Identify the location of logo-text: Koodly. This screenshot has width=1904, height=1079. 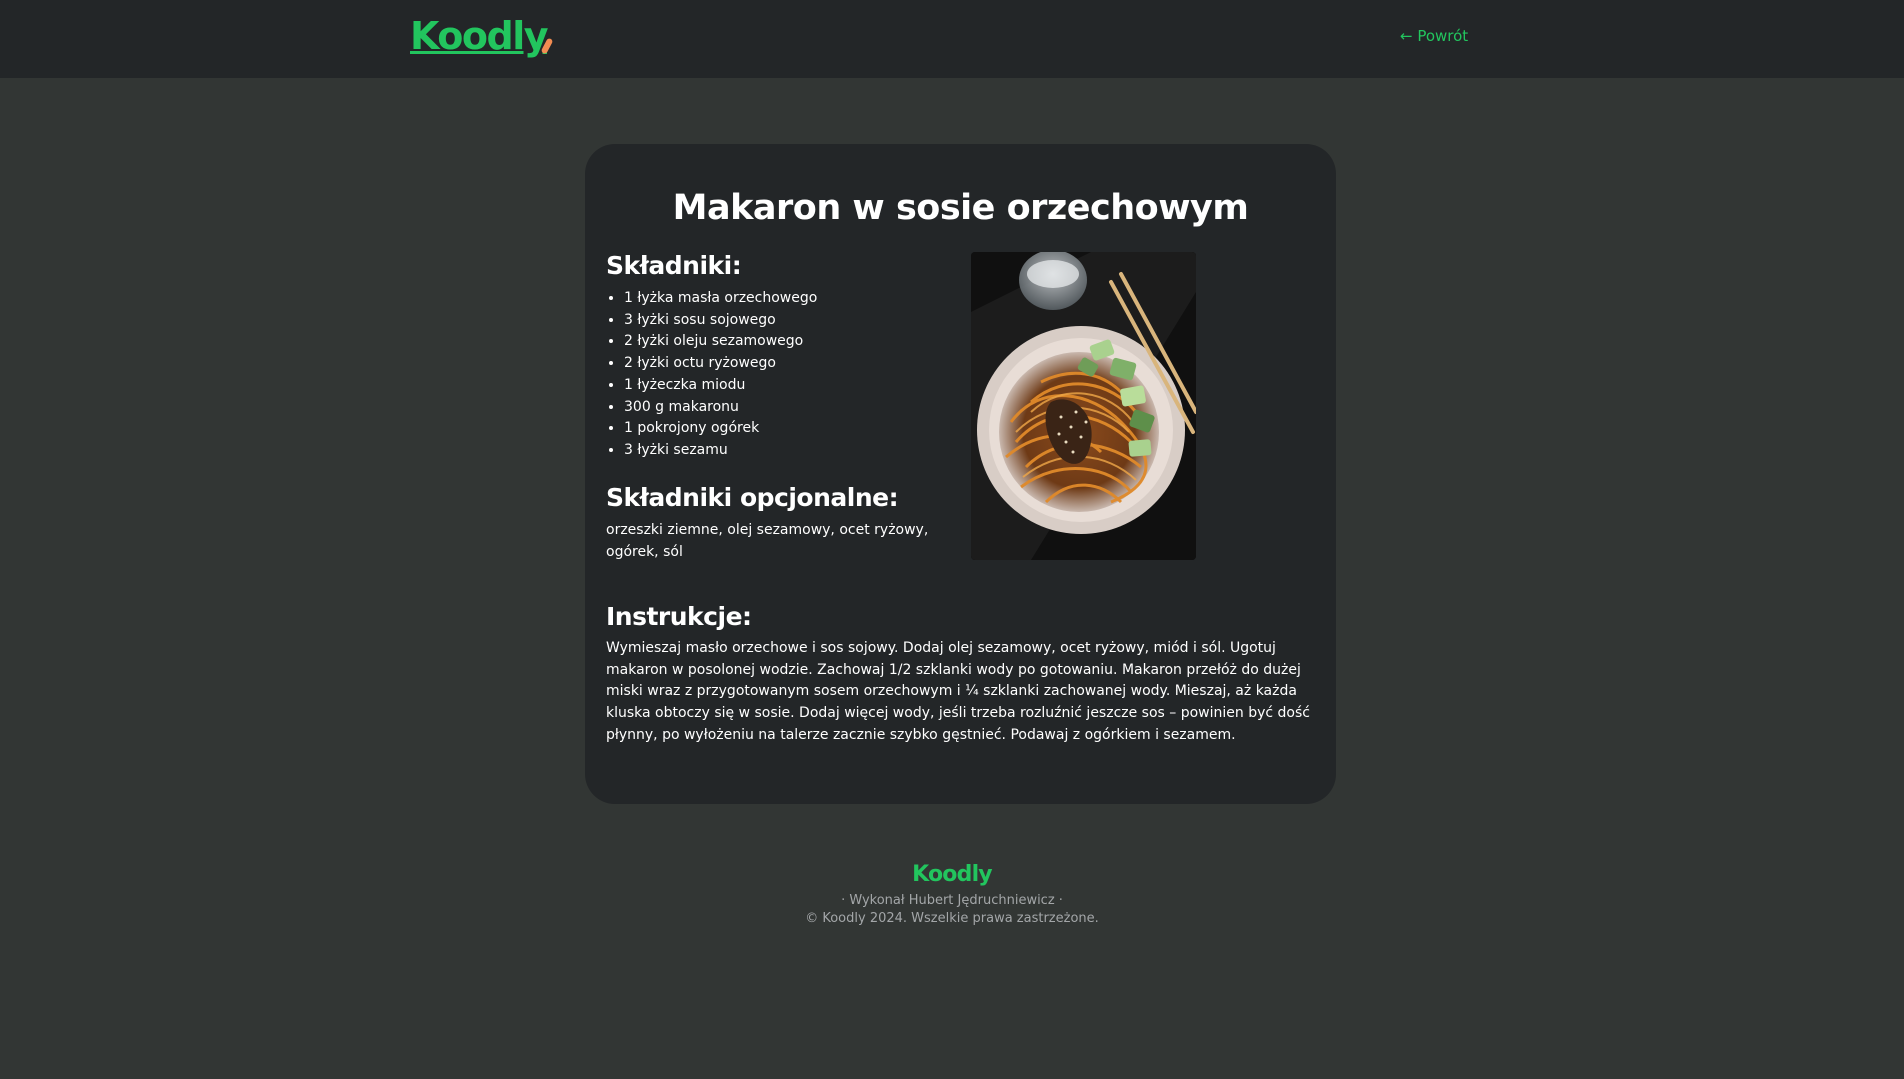
(479, 36).